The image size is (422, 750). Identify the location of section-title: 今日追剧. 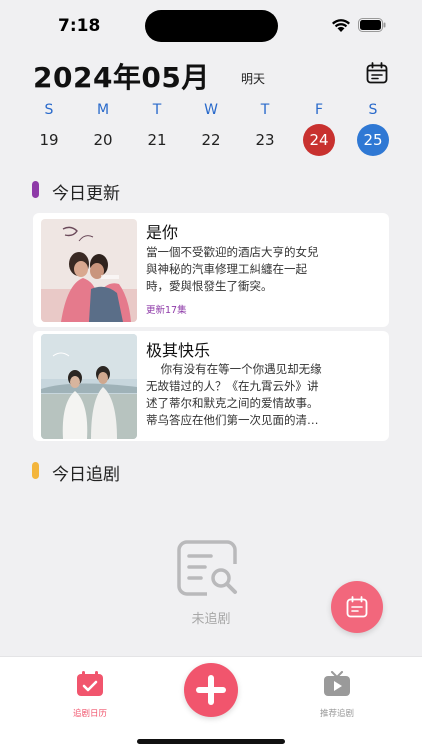
(86, 475).